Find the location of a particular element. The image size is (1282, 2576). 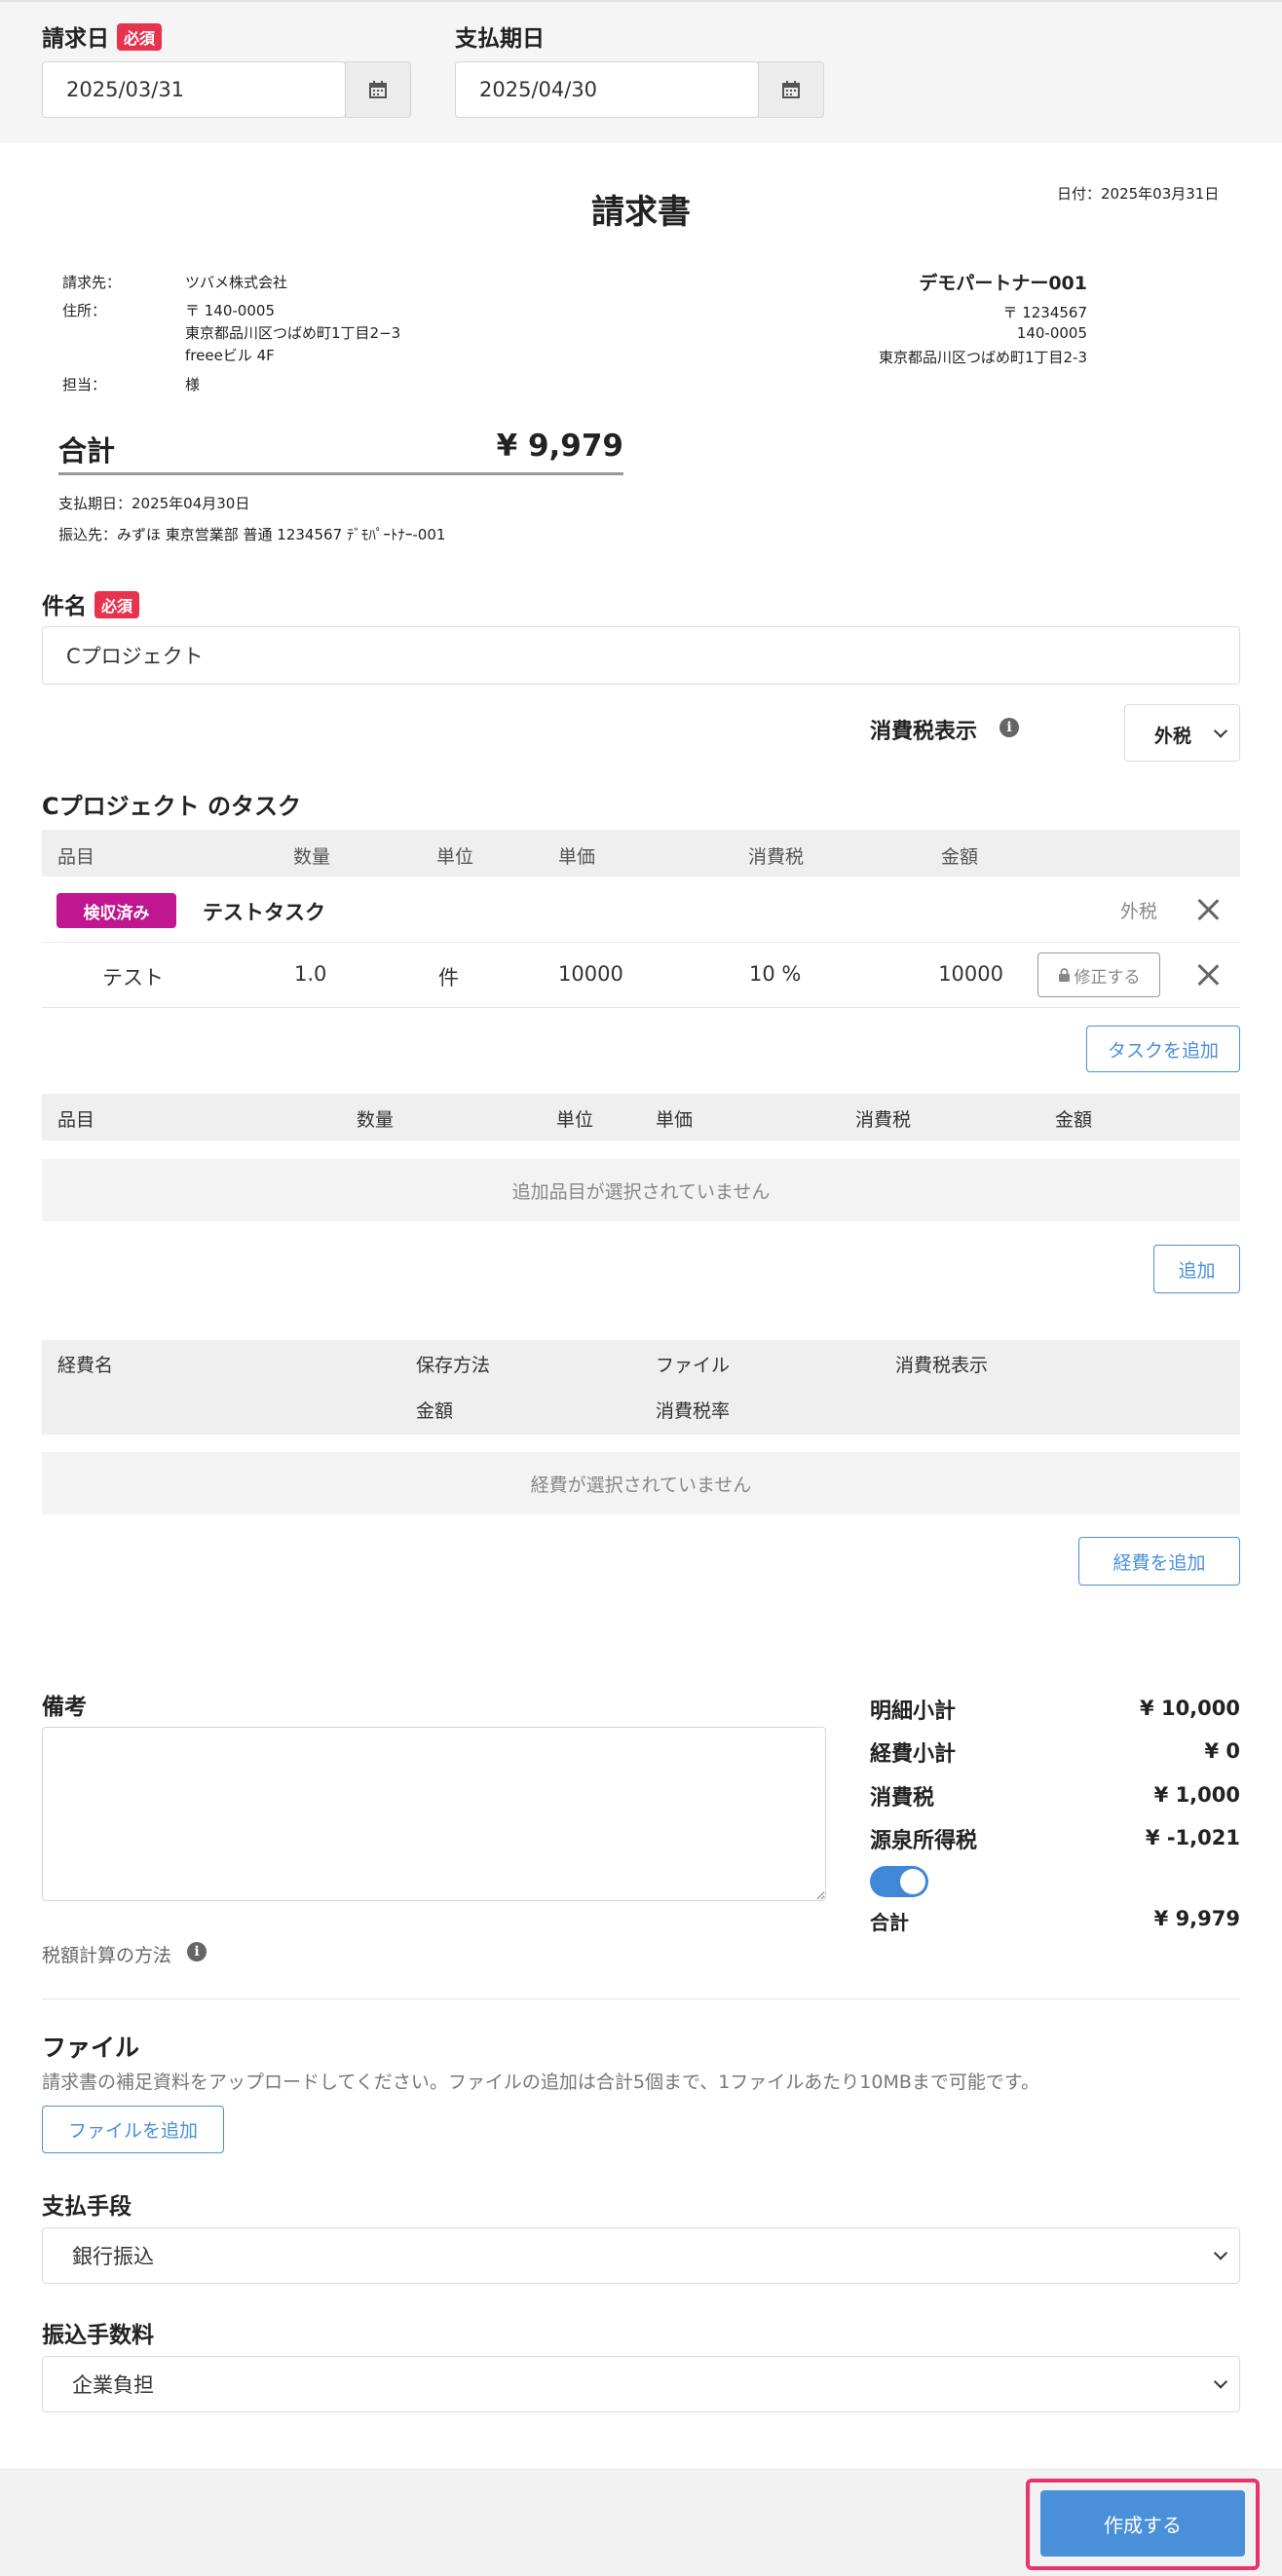

summary-total-value: ¥ 9,979 is located at coordinates (1196, 1918).